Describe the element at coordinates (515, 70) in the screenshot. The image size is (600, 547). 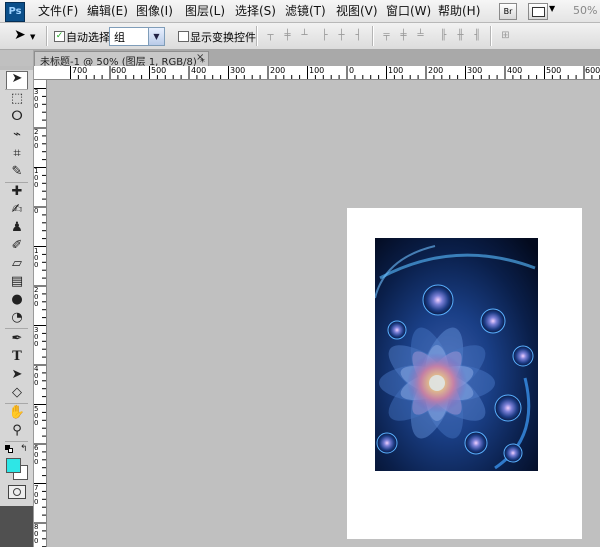
I see `ruler-label: 400` at that location.